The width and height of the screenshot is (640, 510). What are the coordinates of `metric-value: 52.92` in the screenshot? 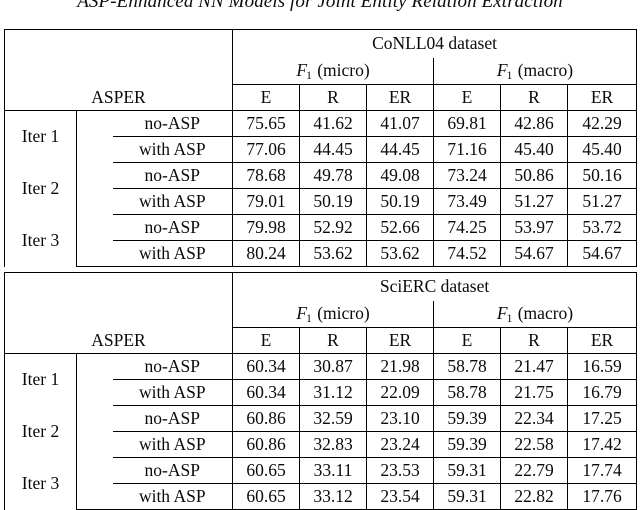 It's located at (333, 227).